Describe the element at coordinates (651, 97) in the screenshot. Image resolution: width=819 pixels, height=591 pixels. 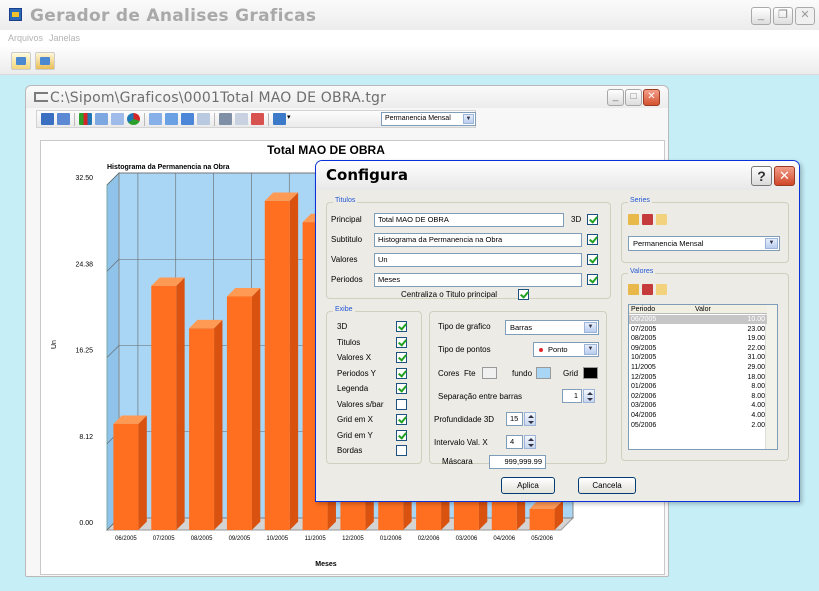
I see `doc-close-button: ✕` at that location.